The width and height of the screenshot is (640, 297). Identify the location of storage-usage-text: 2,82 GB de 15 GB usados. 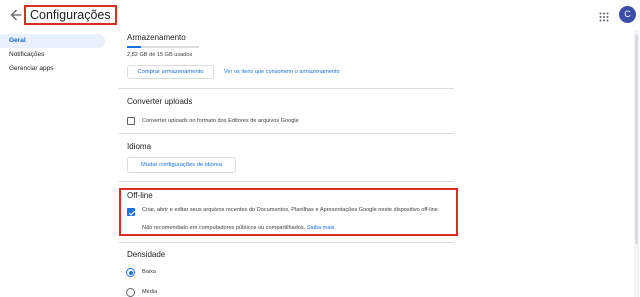
(160, 55).